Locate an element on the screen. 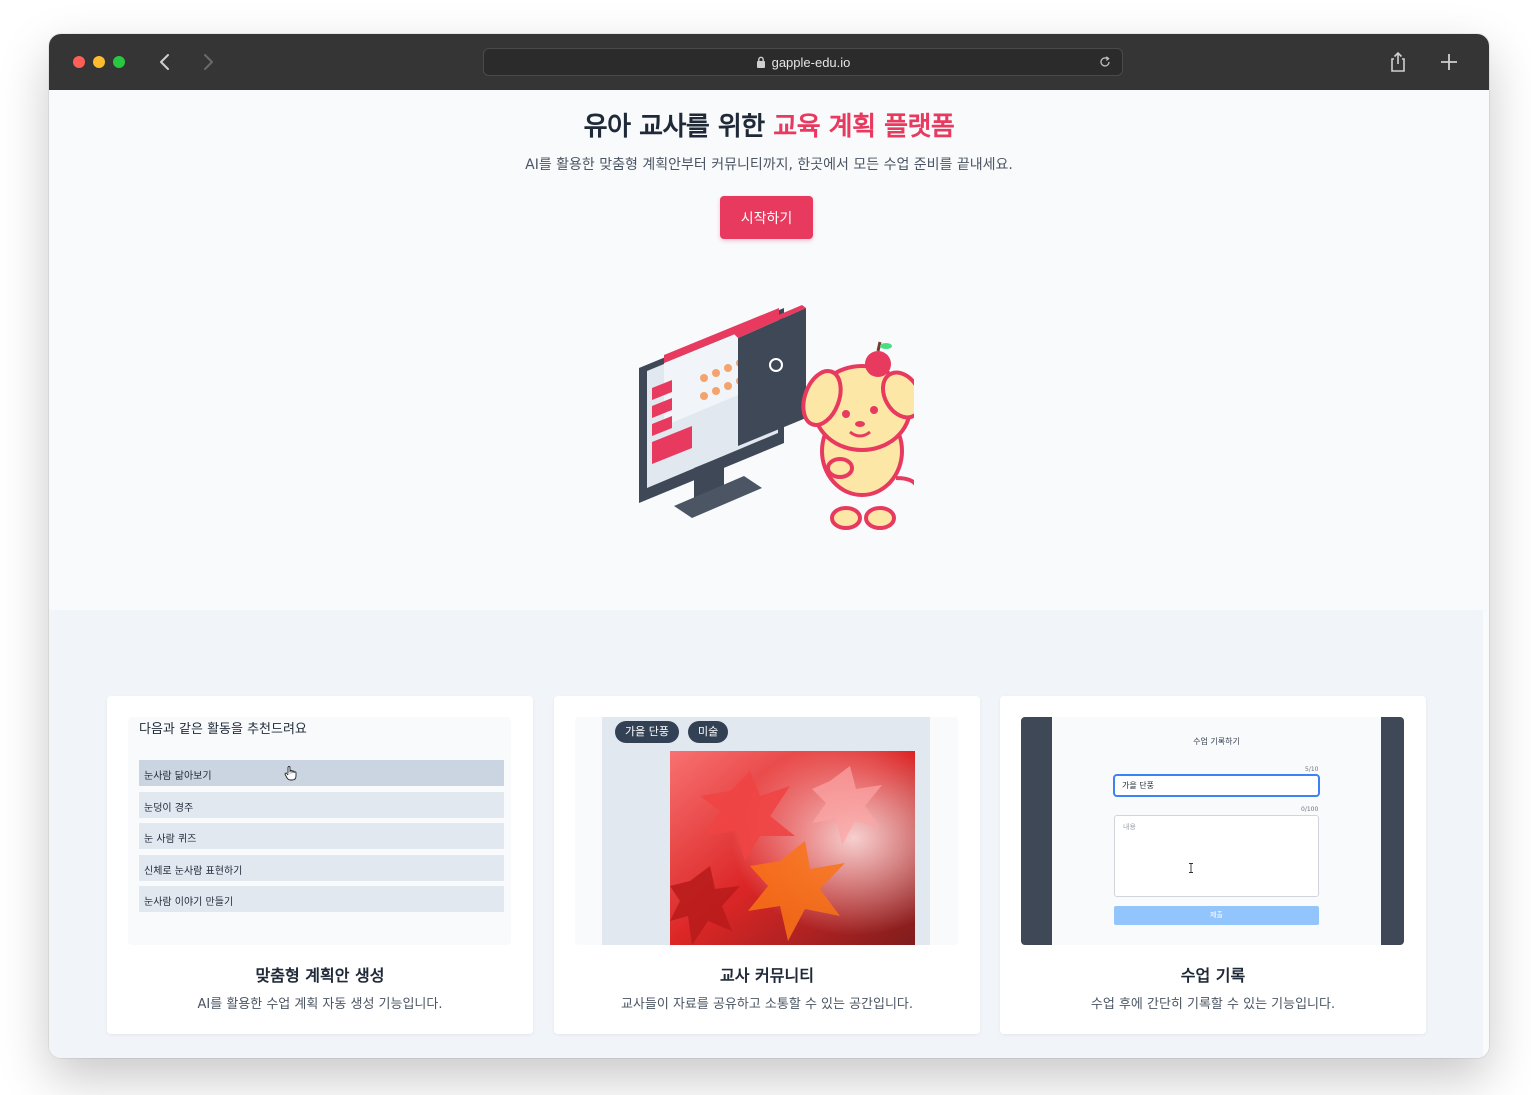 The width and height of the screenshot is (1531, 1095). hero-title-prefix: 유아 교사를 위한 is located at coordinates (678, 127).